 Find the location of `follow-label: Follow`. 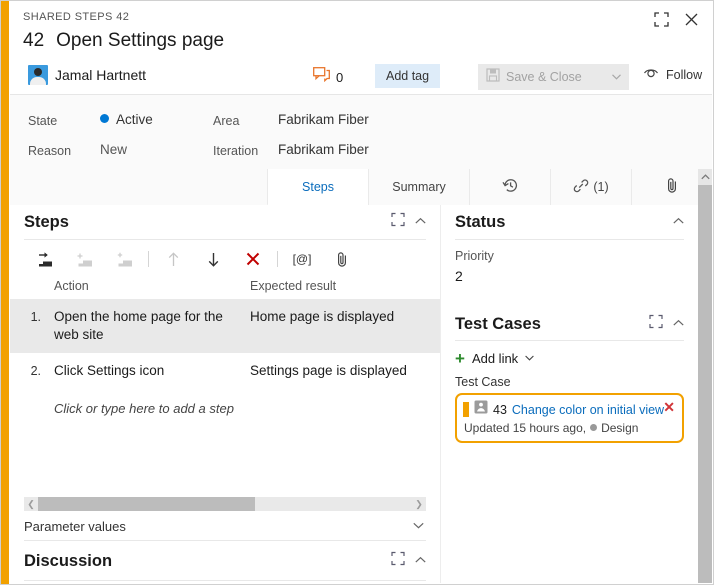

follow-label: Follow is located at coordinates (684, 75).